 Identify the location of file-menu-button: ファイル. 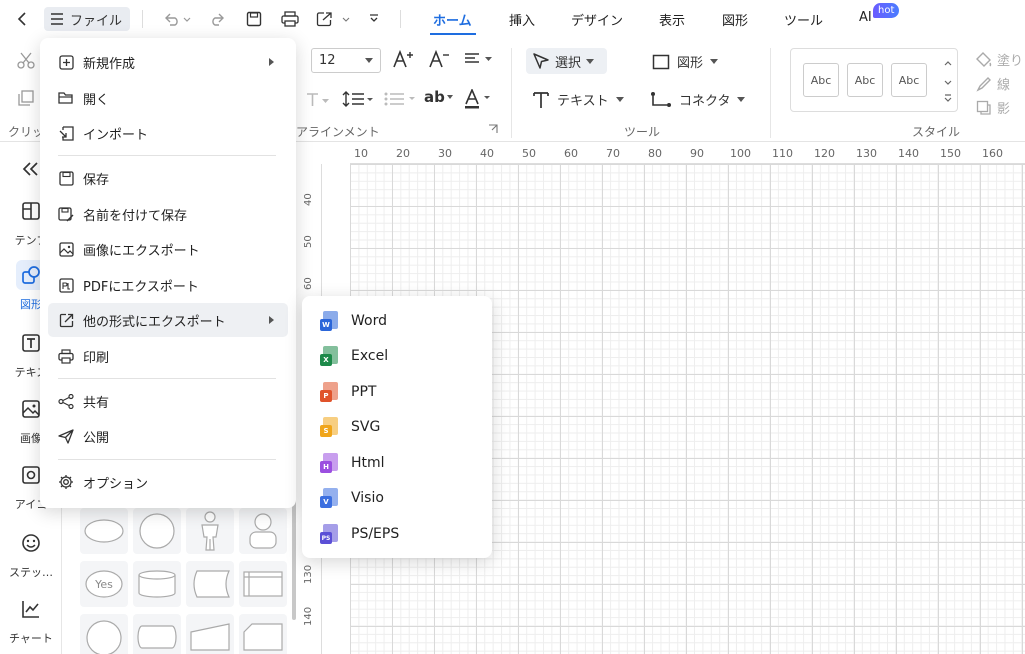
(87, 19).